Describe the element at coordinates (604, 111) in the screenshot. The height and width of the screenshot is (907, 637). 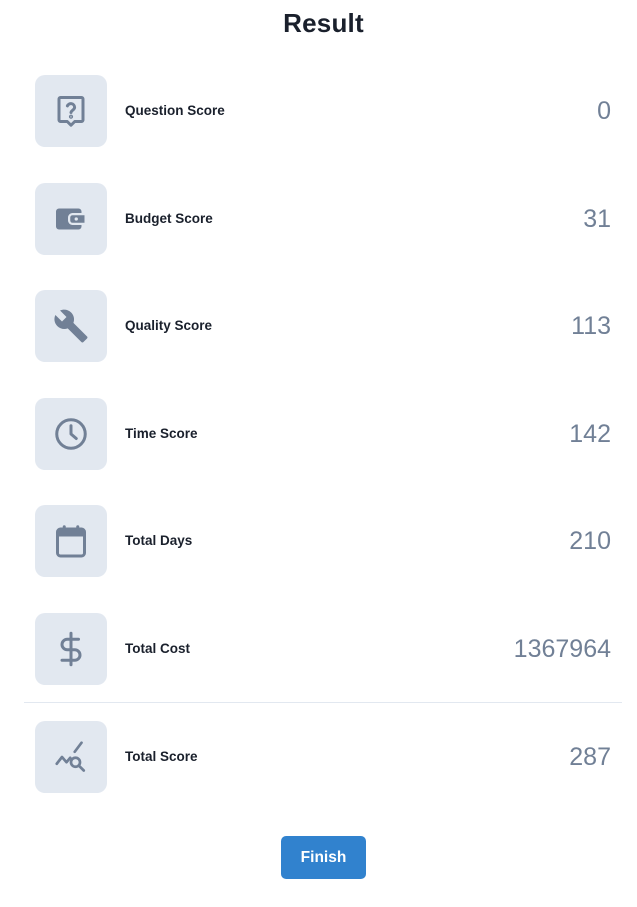
I see `row-value: 0` at that location.